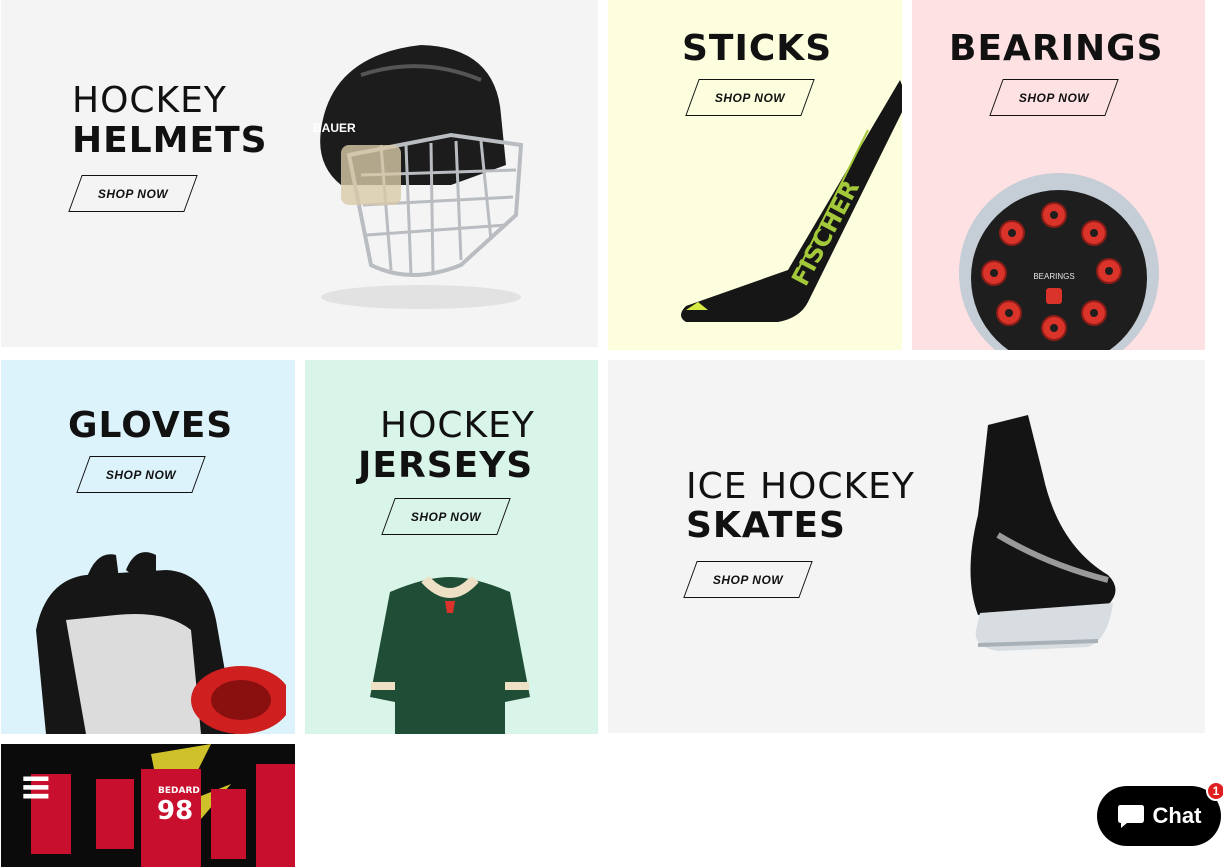 Image resolution: width=1223 pixels, height=867 pixels. I want to click on category-tile-bearings: BEARINGS SHOP NOW BEARINGS, so click(1058, 175).